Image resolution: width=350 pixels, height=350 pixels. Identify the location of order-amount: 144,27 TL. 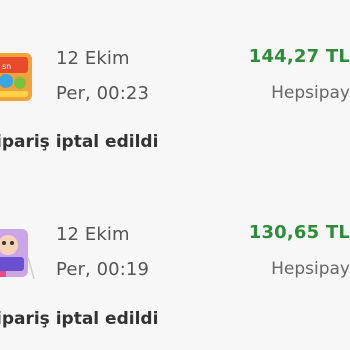
(299, 56).